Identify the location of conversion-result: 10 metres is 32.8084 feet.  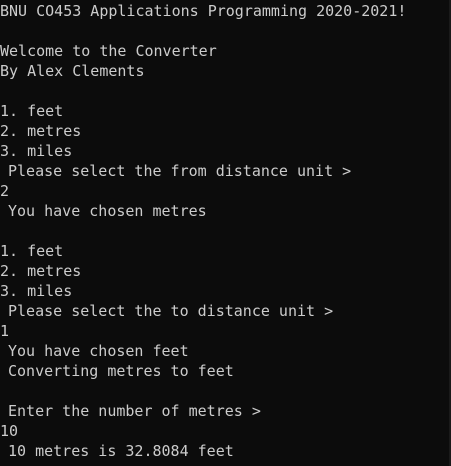
(121, 451).